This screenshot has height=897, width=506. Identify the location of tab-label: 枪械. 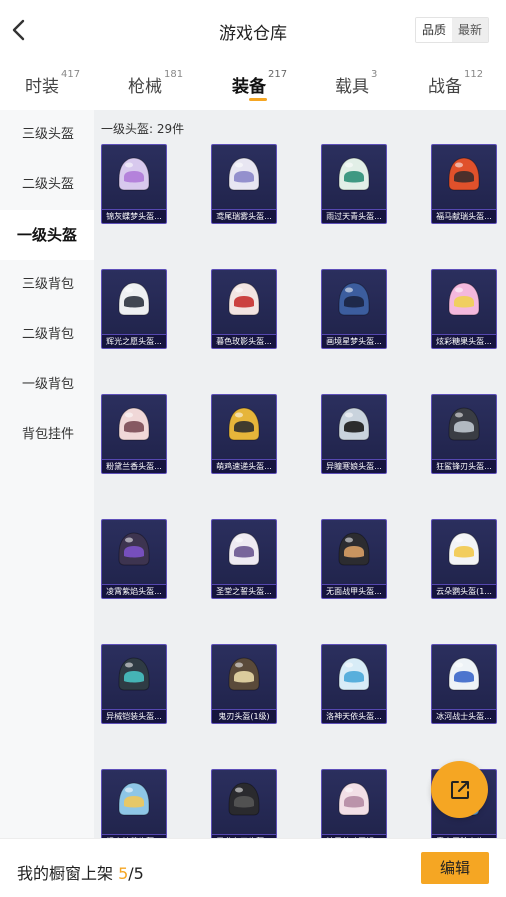
(145, 87).